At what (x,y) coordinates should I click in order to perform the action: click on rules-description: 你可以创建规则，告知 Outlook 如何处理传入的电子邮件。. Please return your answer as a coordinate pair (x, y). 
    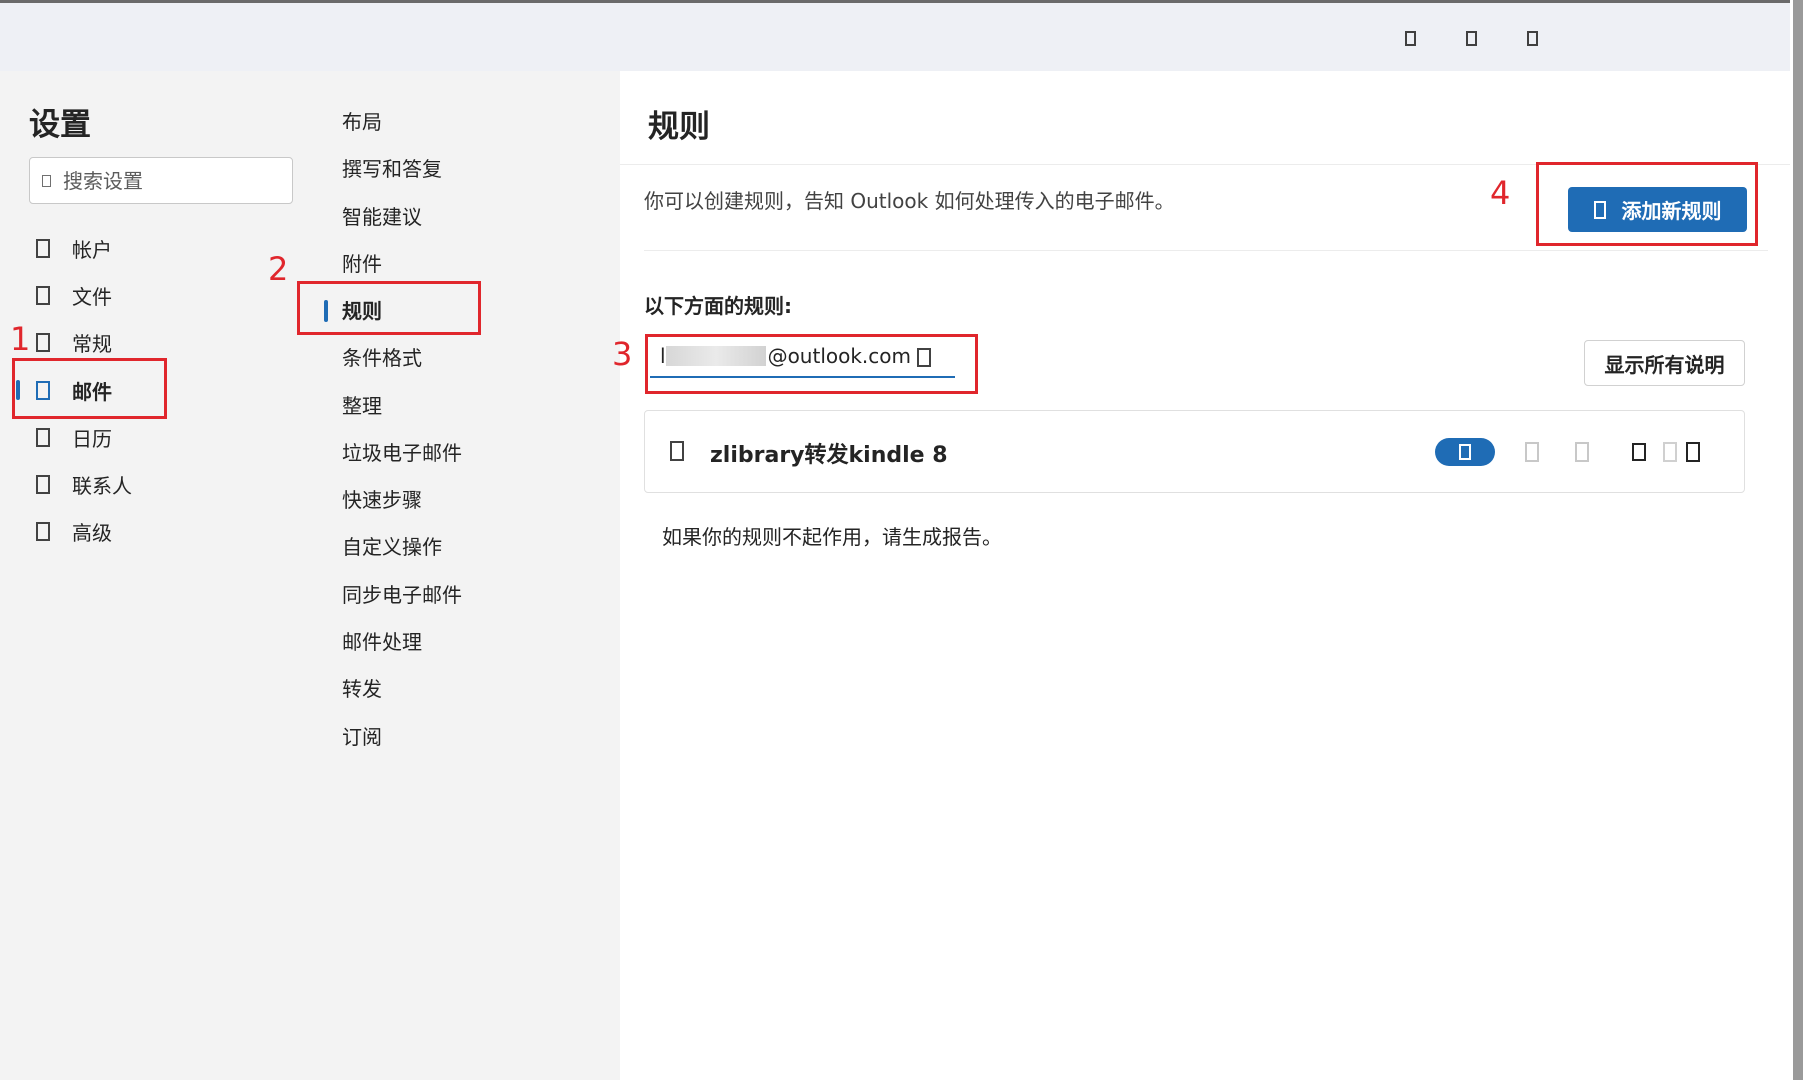
    Looking at the image, I should click on (909, 201).